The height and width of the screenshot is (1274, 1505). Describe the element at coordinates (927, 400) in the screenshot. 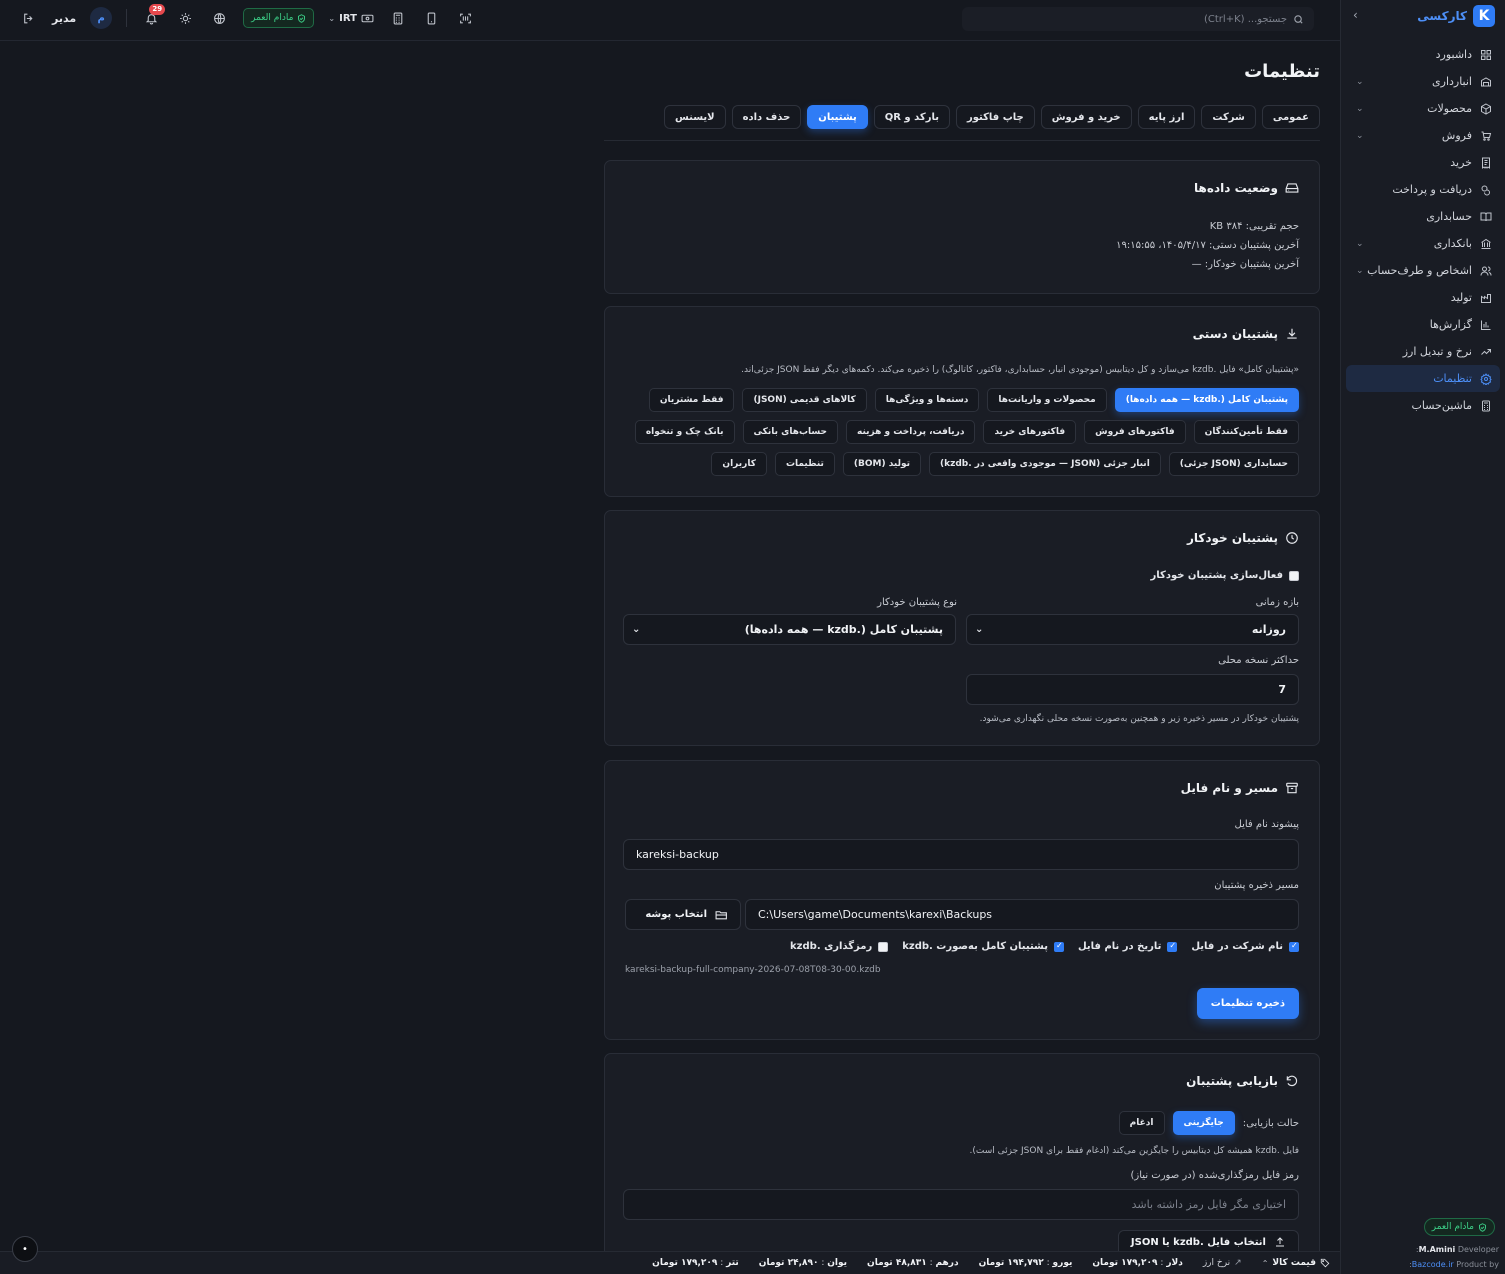

I see `partial-backup-button: دسته‌ها و ویژگی‌ها` at that location.